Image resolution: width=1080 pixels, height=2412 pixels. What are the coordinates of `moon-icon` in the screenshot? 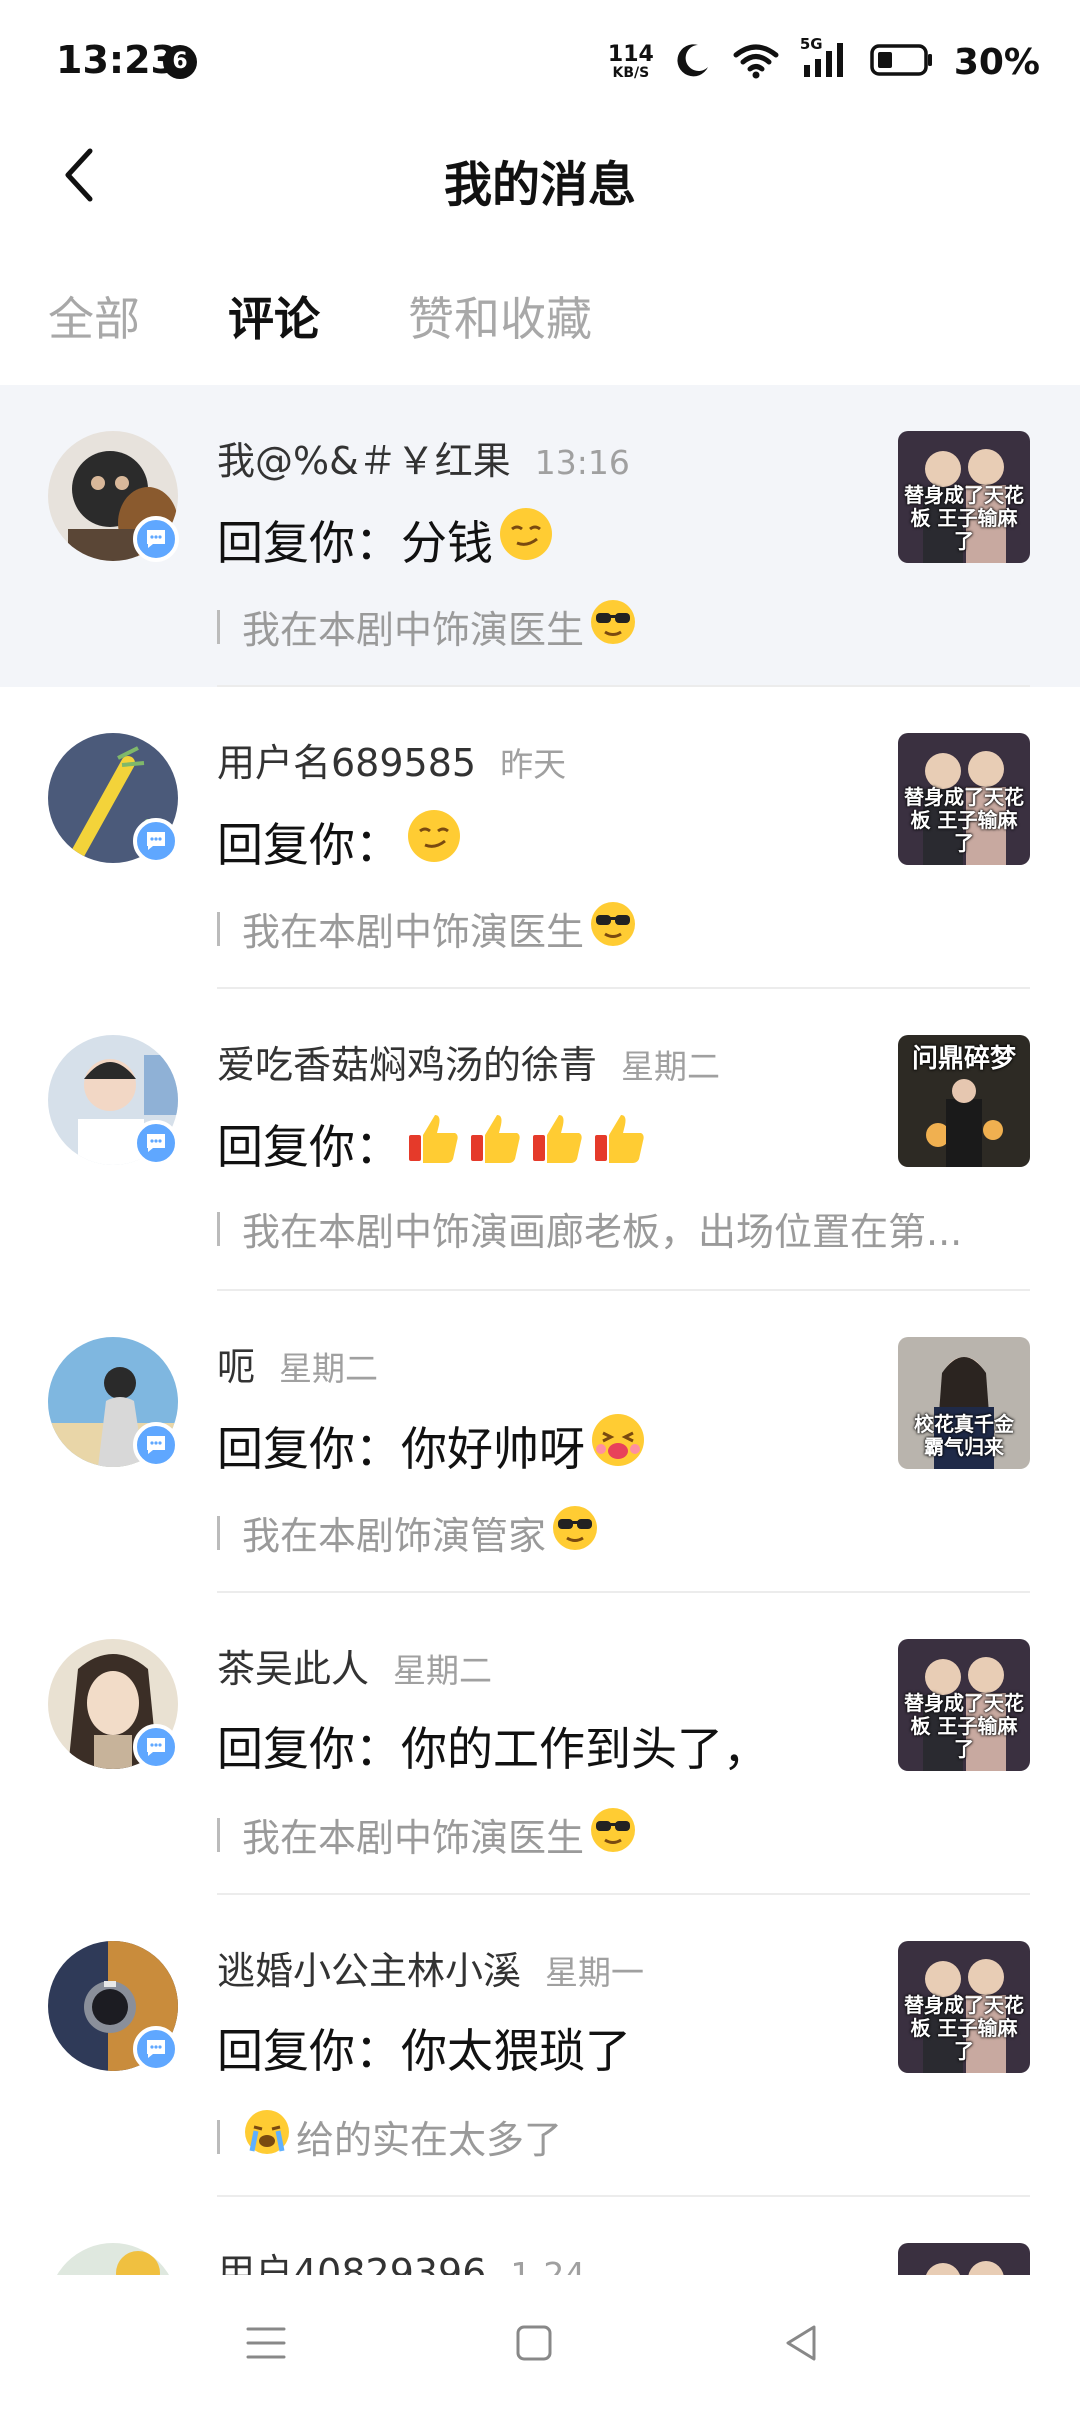 It's located at (693, 62).